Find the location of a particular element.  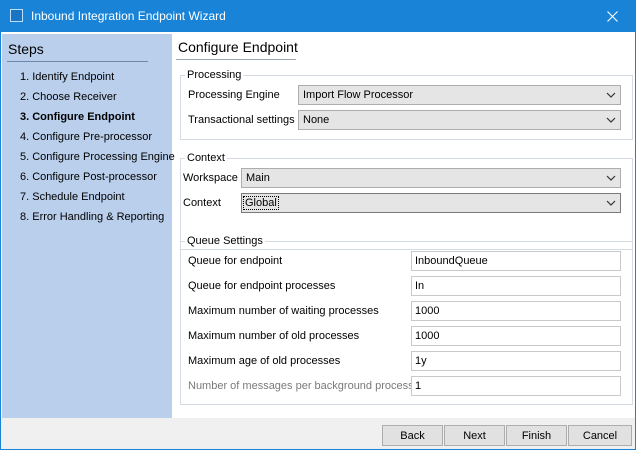

step-configure-processing-engine: 5. Configure Processing Engine is located at coordinates (97, 157).